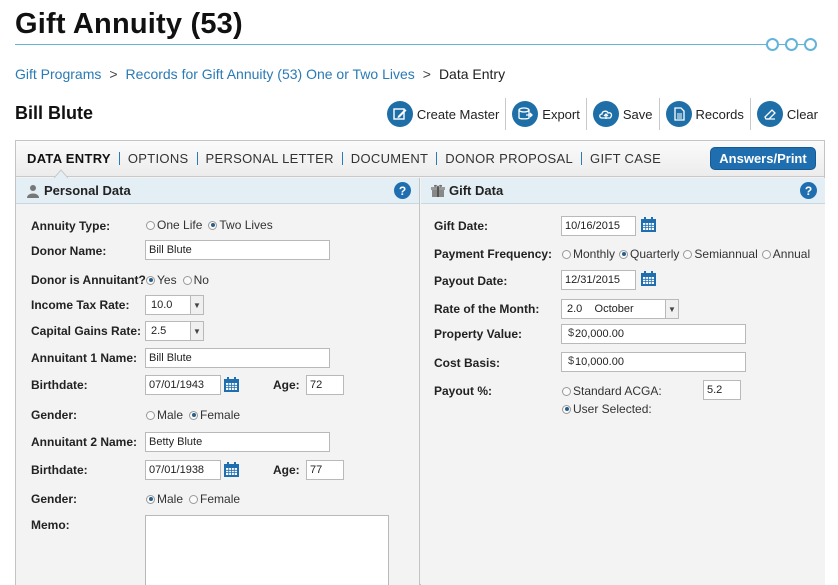  Describe the element at coordinates (195, 280) in the screenshot. I see `donor-is-annuitant-no: No` at that location.